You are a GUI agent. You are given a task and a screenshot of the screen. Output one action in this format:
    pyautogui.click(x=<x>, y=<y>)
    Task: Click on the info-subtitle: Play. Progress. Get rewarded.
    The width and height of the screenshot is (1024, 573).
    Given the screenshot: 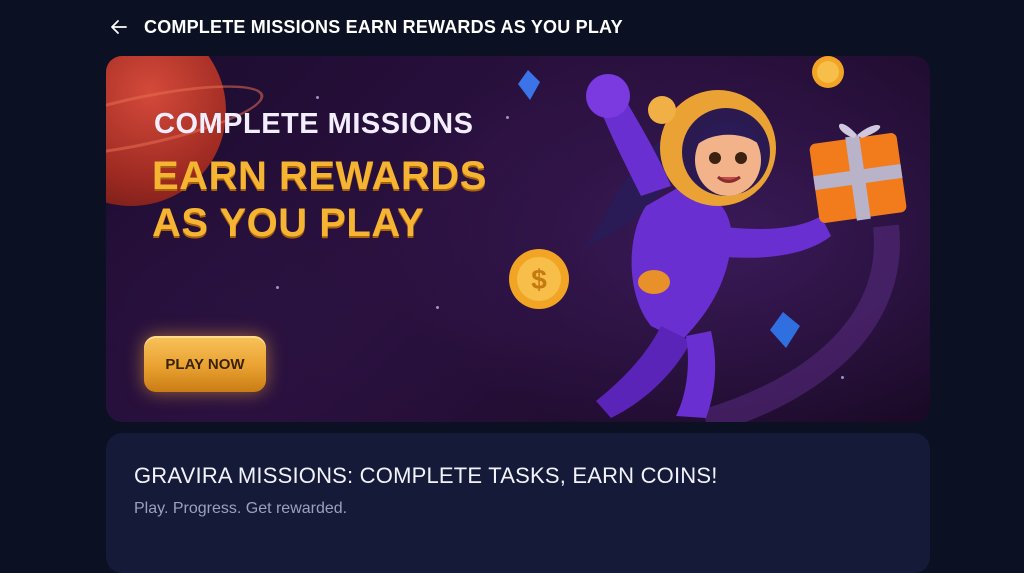 What is the action you would take?
    pyautogui.click(x=241, y=508)
    